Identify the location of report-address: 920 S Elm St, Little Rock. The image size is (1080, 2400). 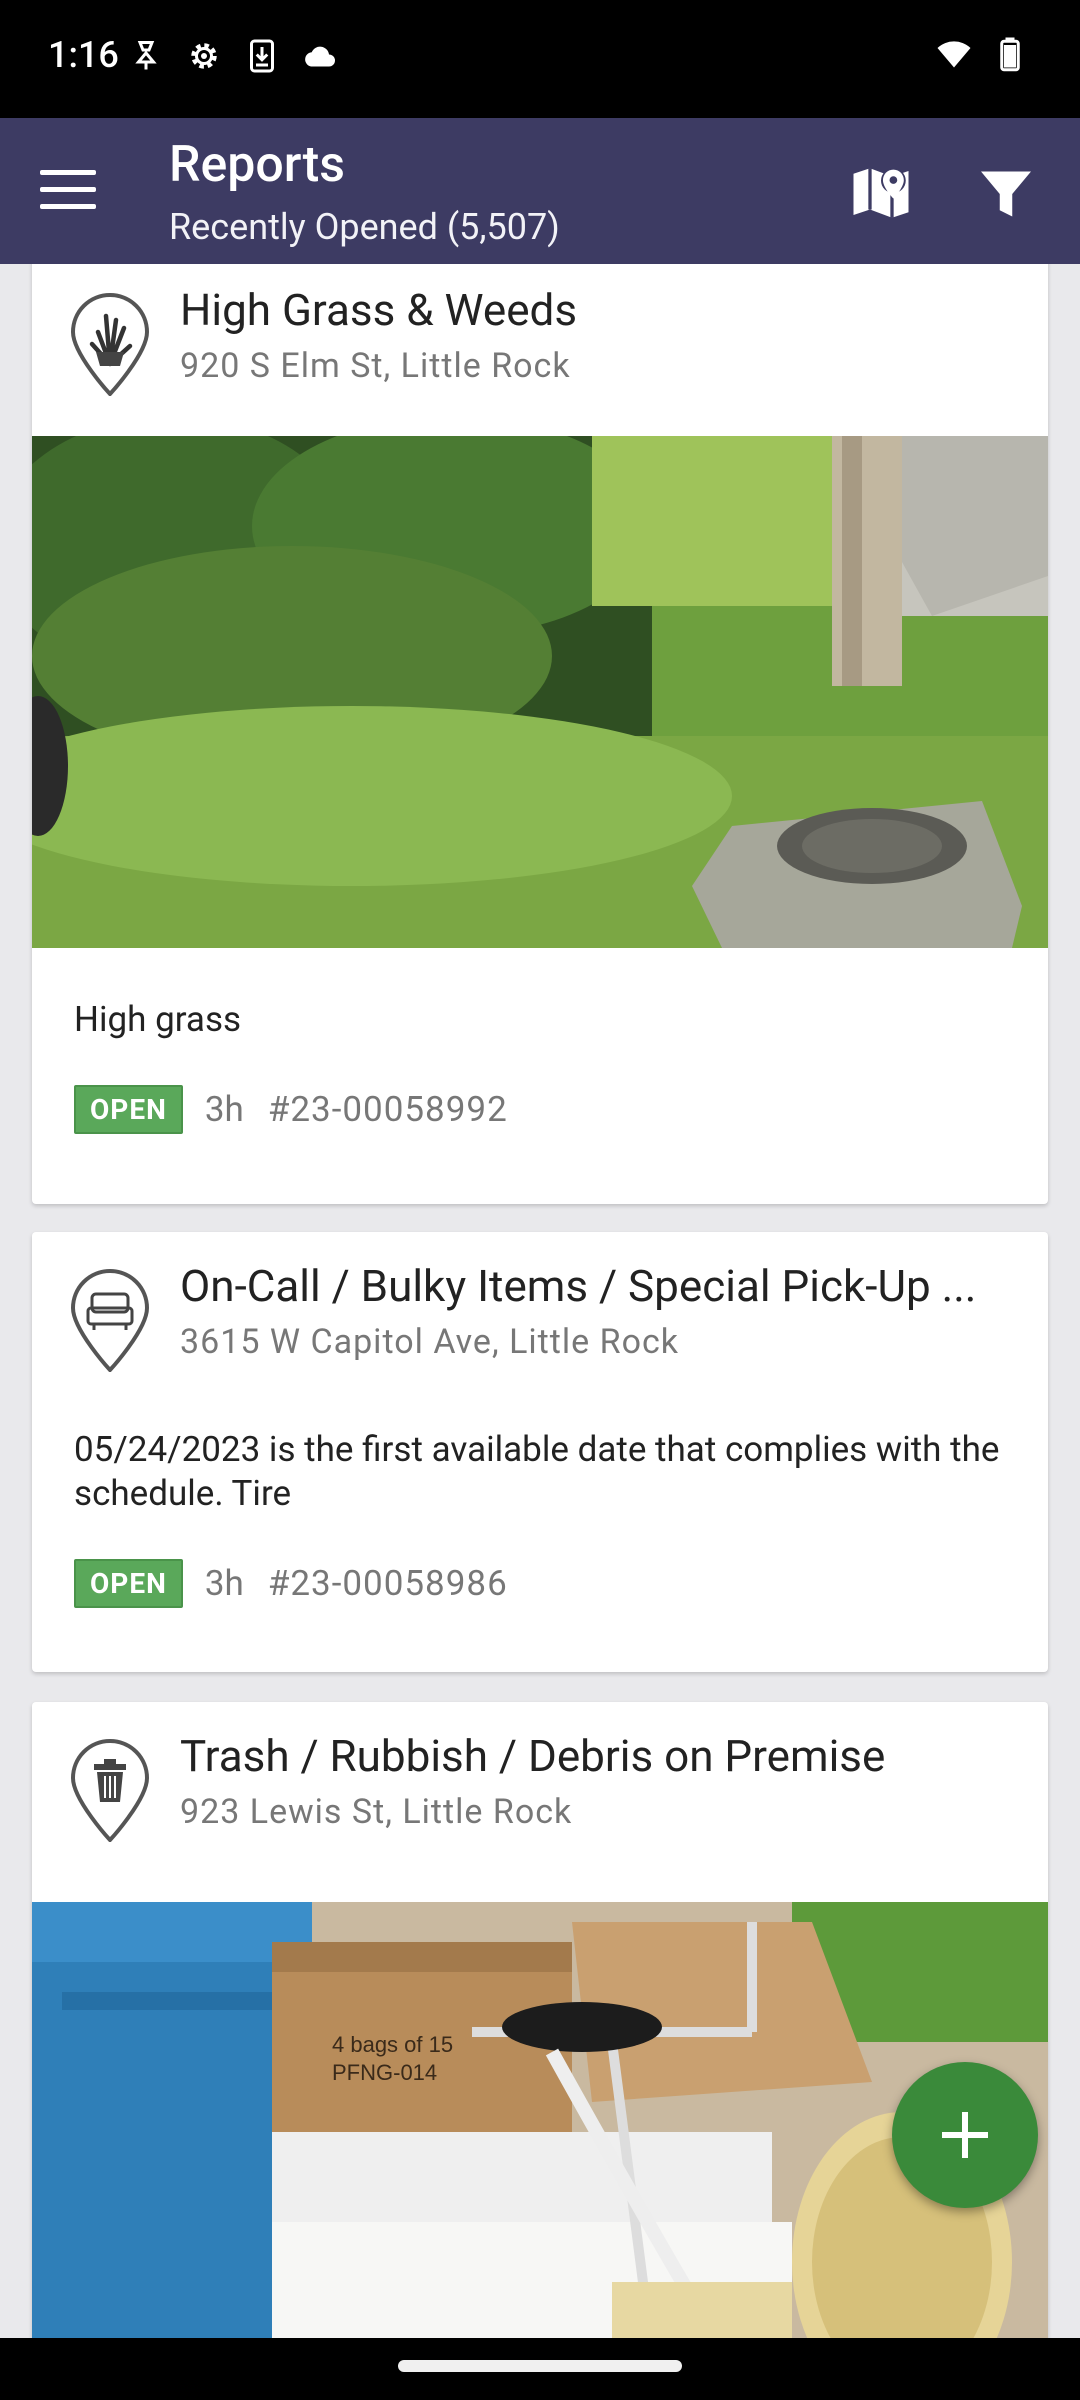
(375, 366).